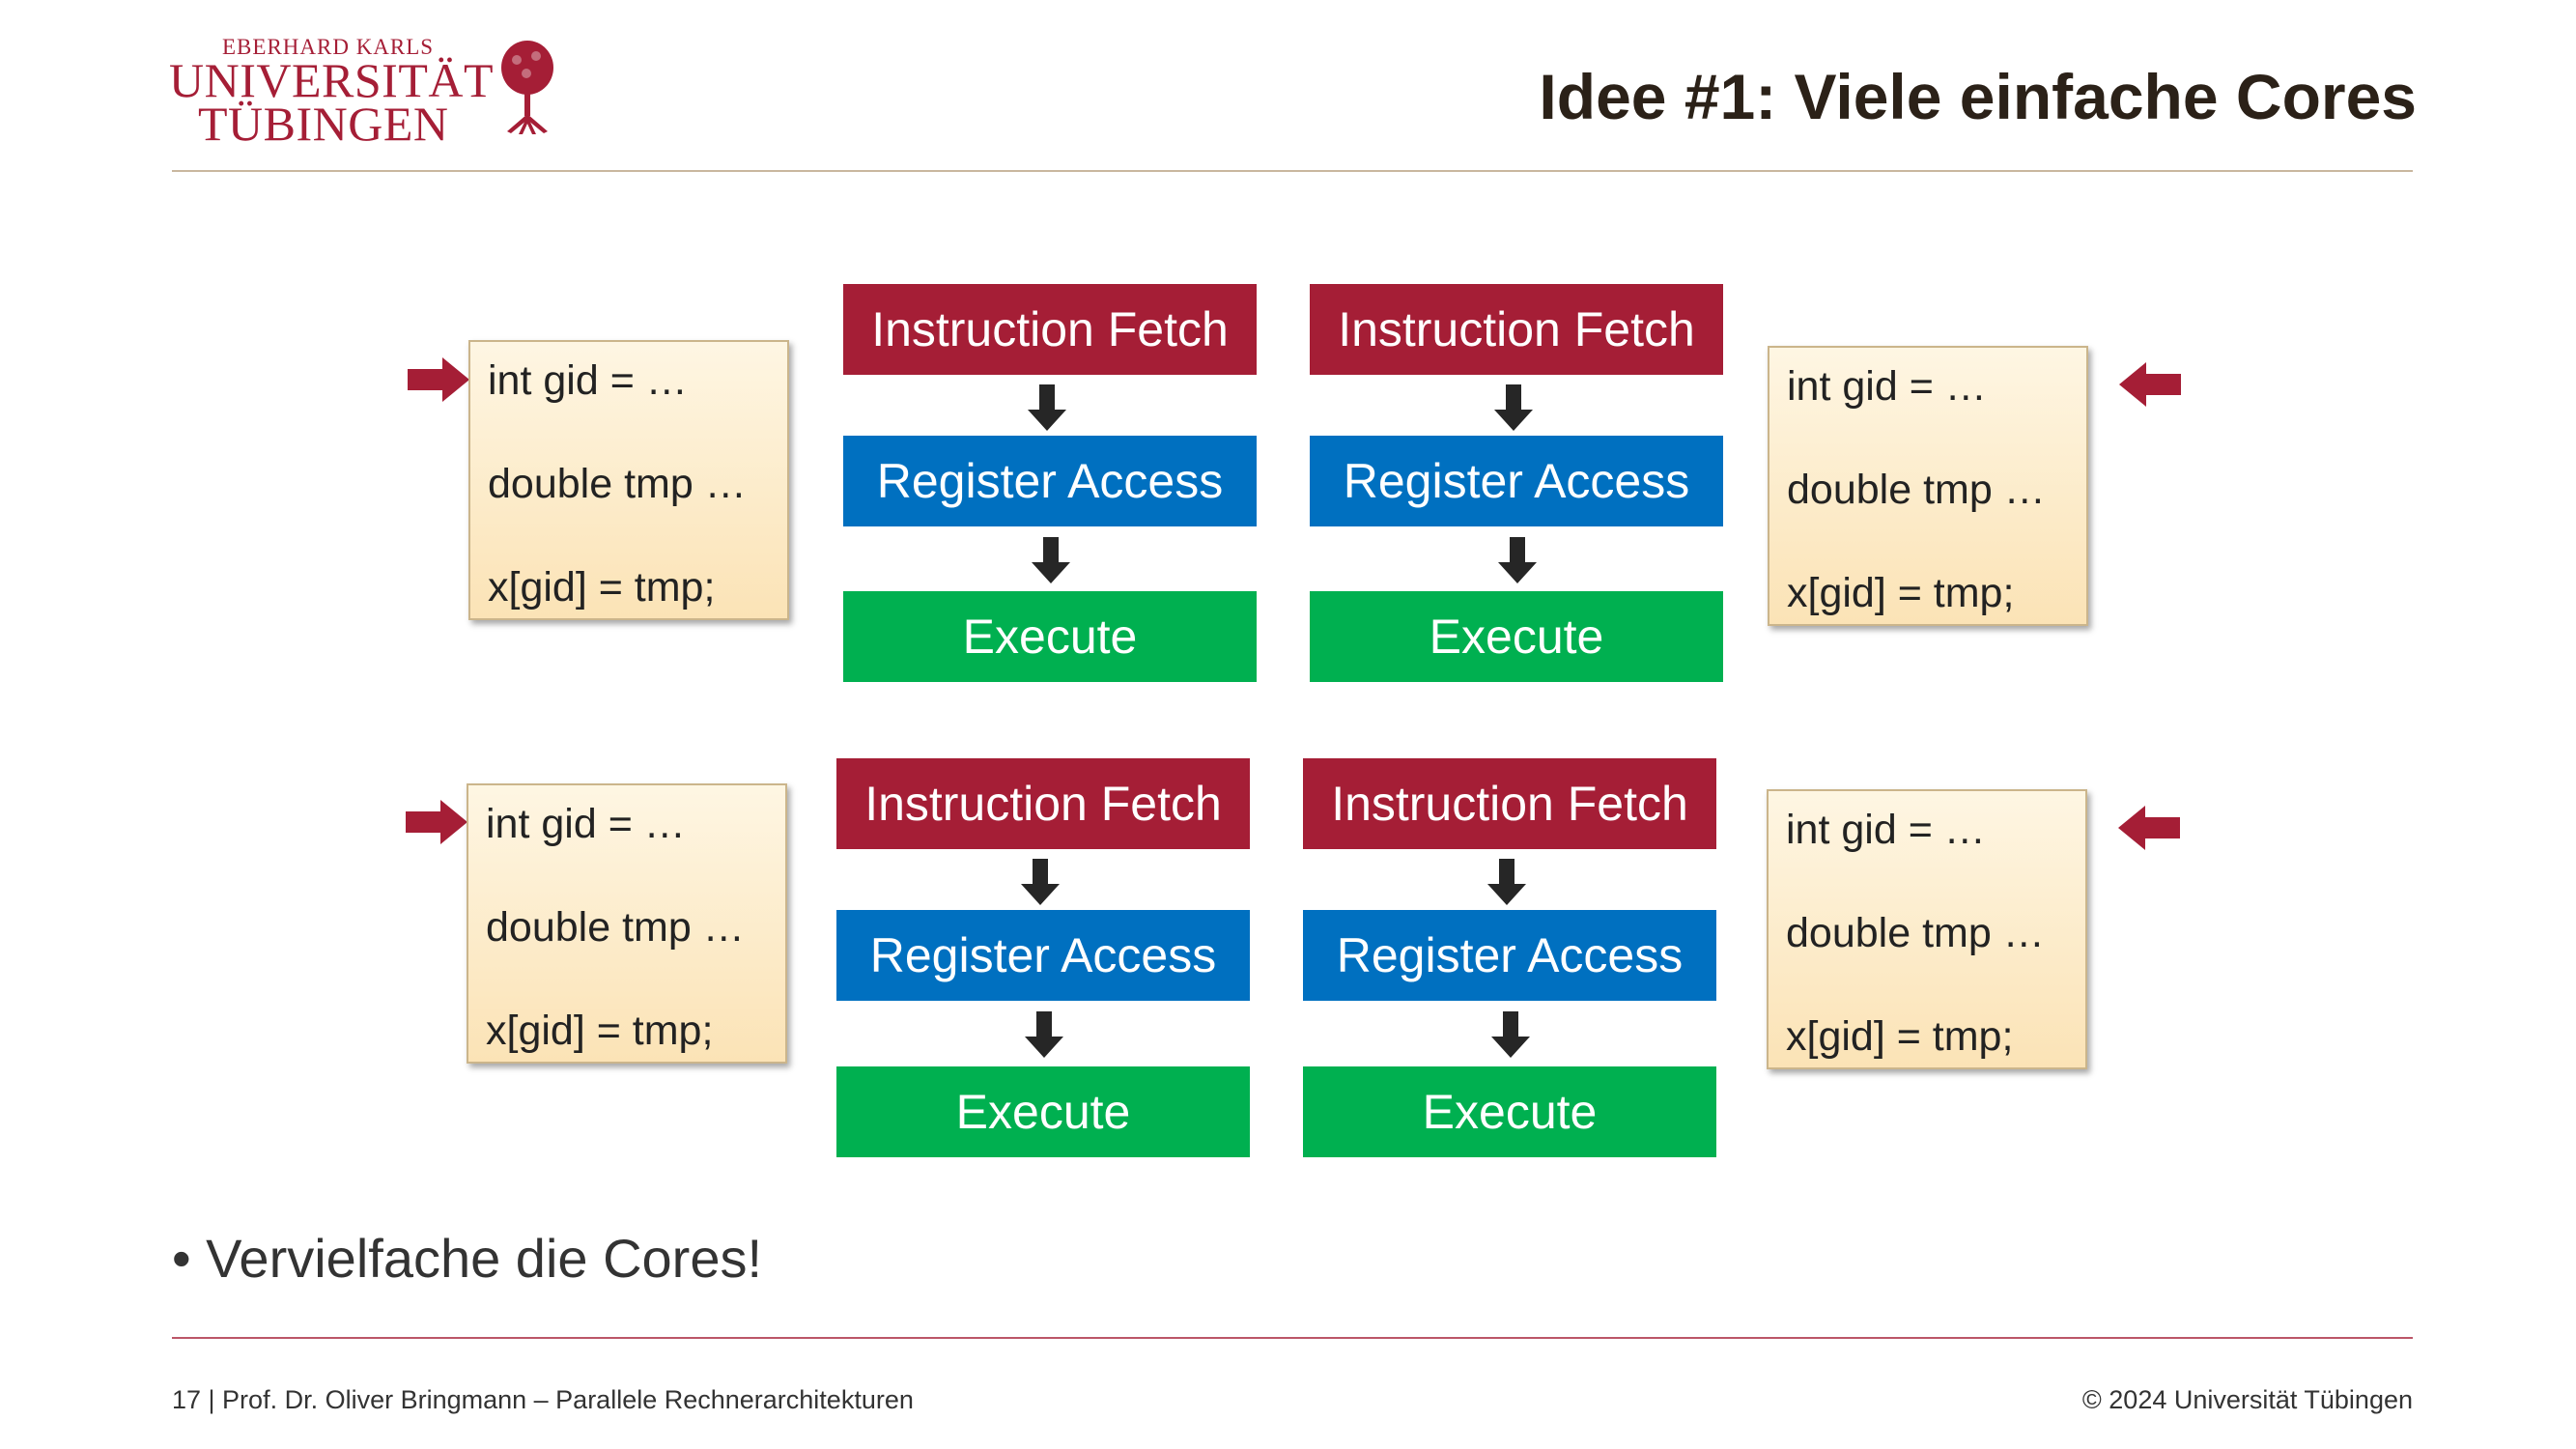  What do you see at coordinates (372, 90) in the screenshot?
I see `university-logo: EBERHARD KARLS UNIVERSITÄT TÜBINGEN` at bounding box center [372, 90].